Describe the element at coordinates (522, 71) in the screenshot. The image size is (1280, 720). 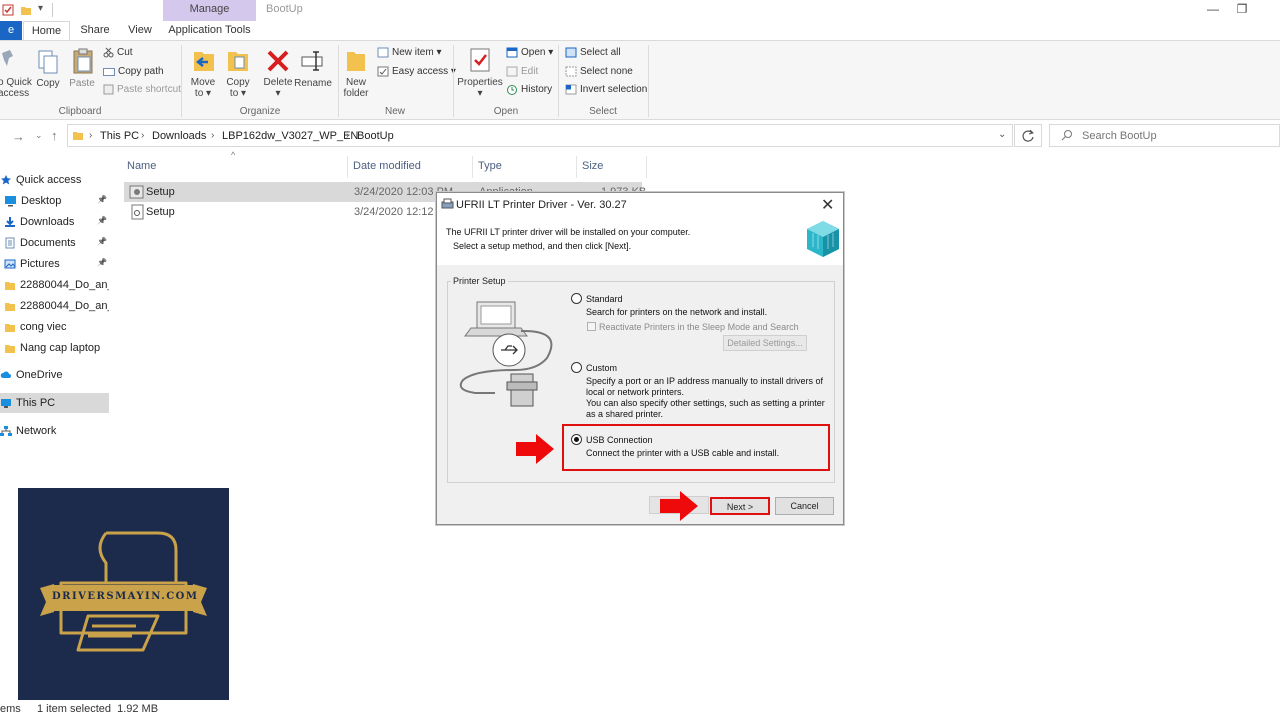
I see `edit-button: Edit` at that location.